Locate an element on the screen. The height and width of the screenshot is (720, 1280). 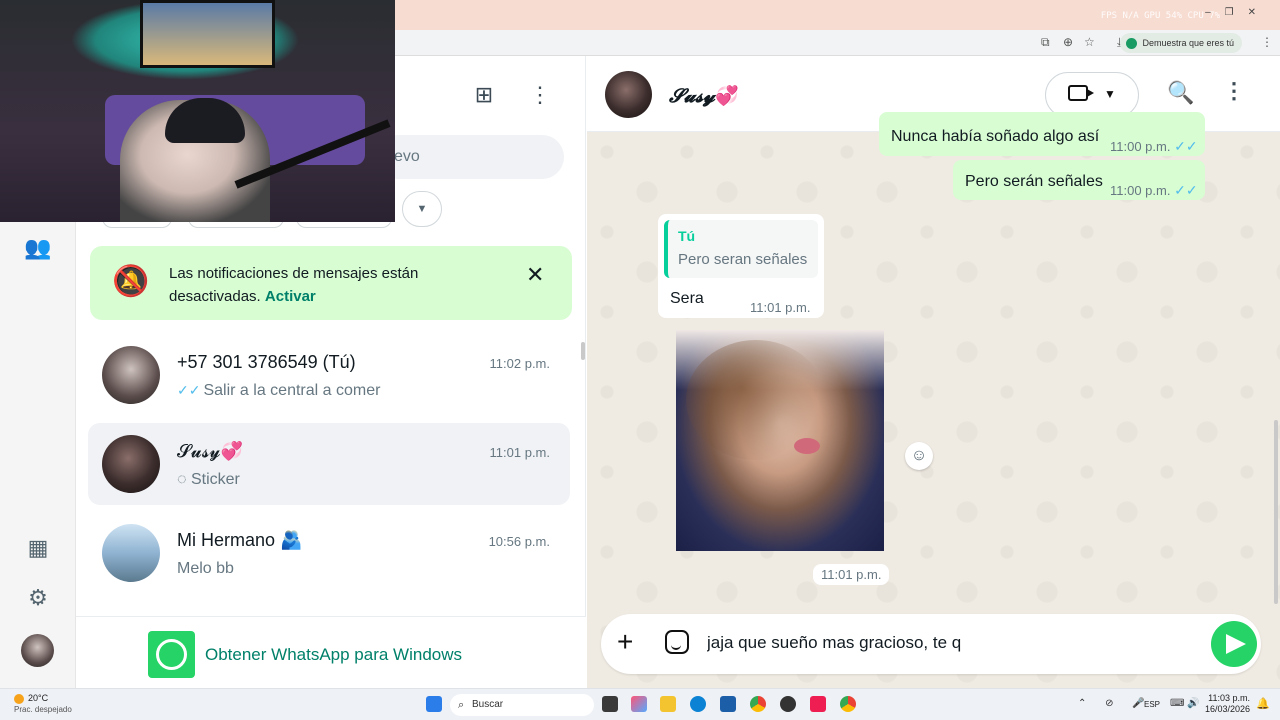
clock-date: 16/03/2026 is located at coordinates (1227, 709).